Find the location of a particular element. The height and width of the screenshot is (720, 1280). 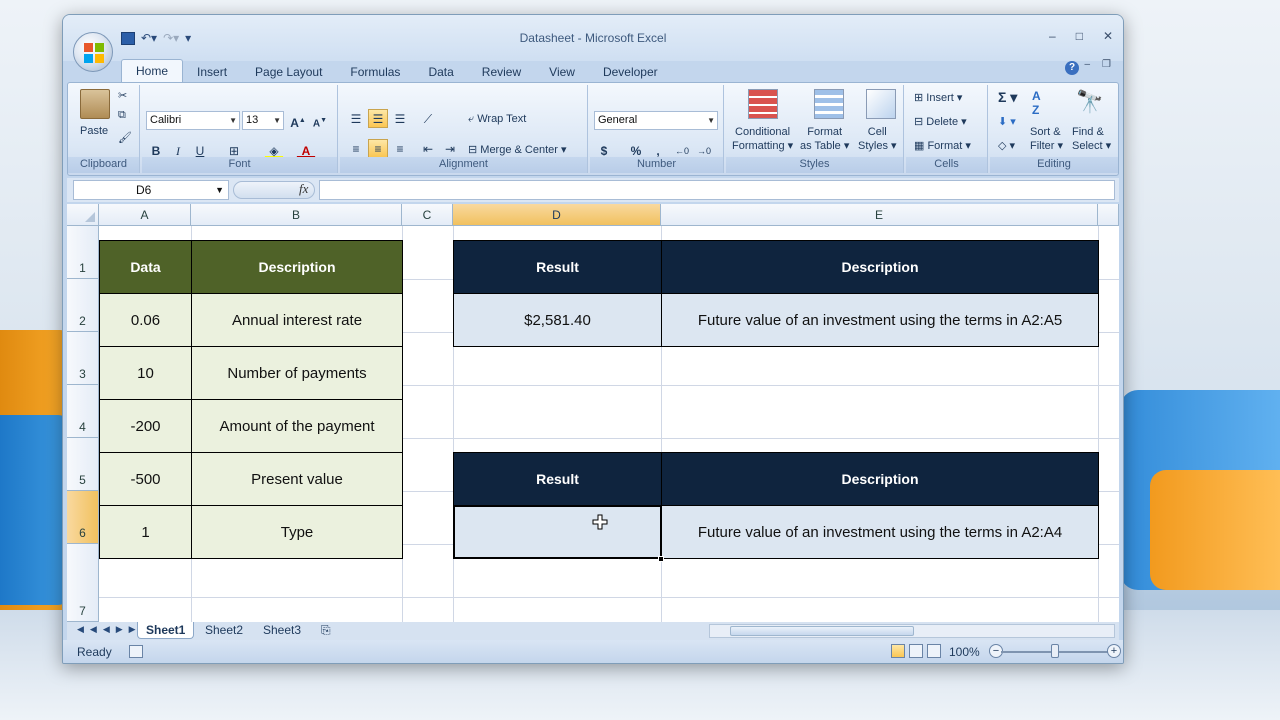

align-top-icon: ☰ is located at coordinates (356, 118).